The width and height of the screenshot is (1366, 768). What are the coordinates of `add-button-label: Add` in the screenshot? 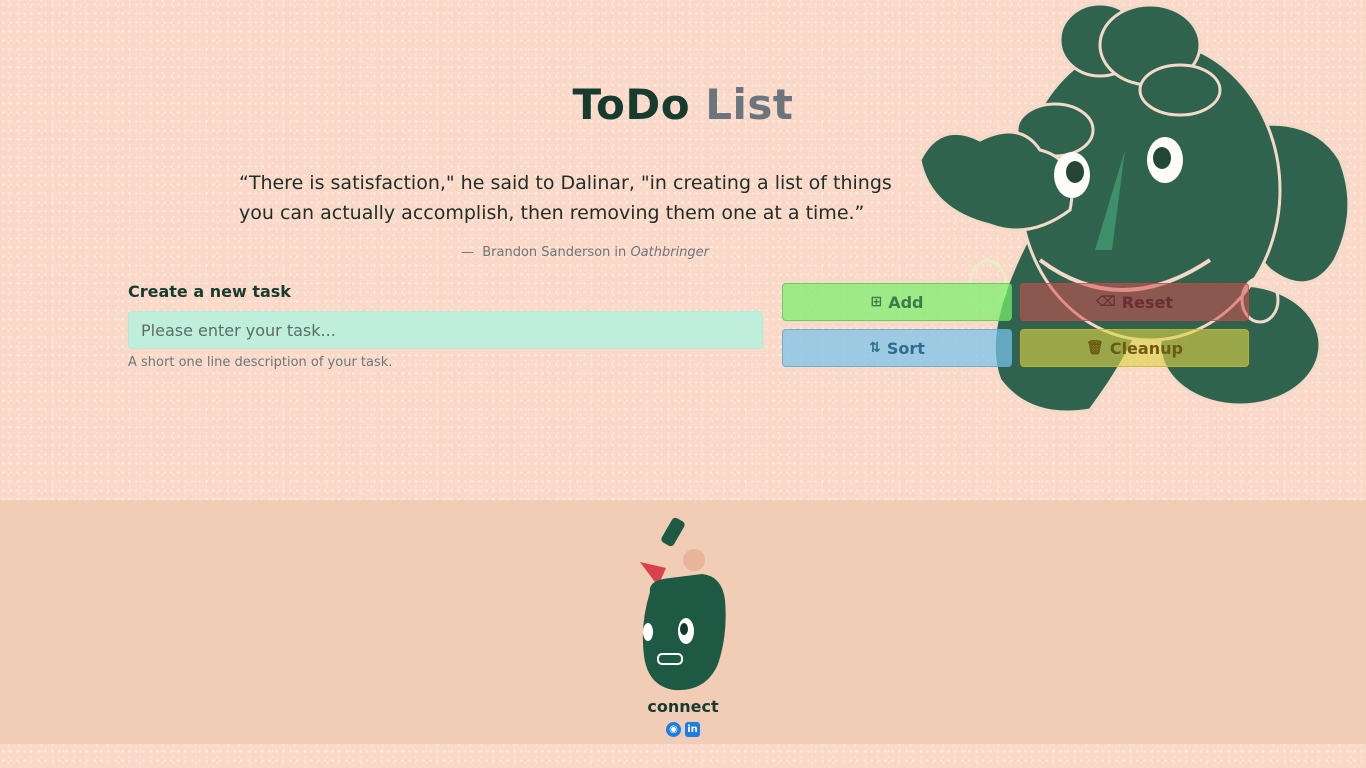 It's located at (906, 302).